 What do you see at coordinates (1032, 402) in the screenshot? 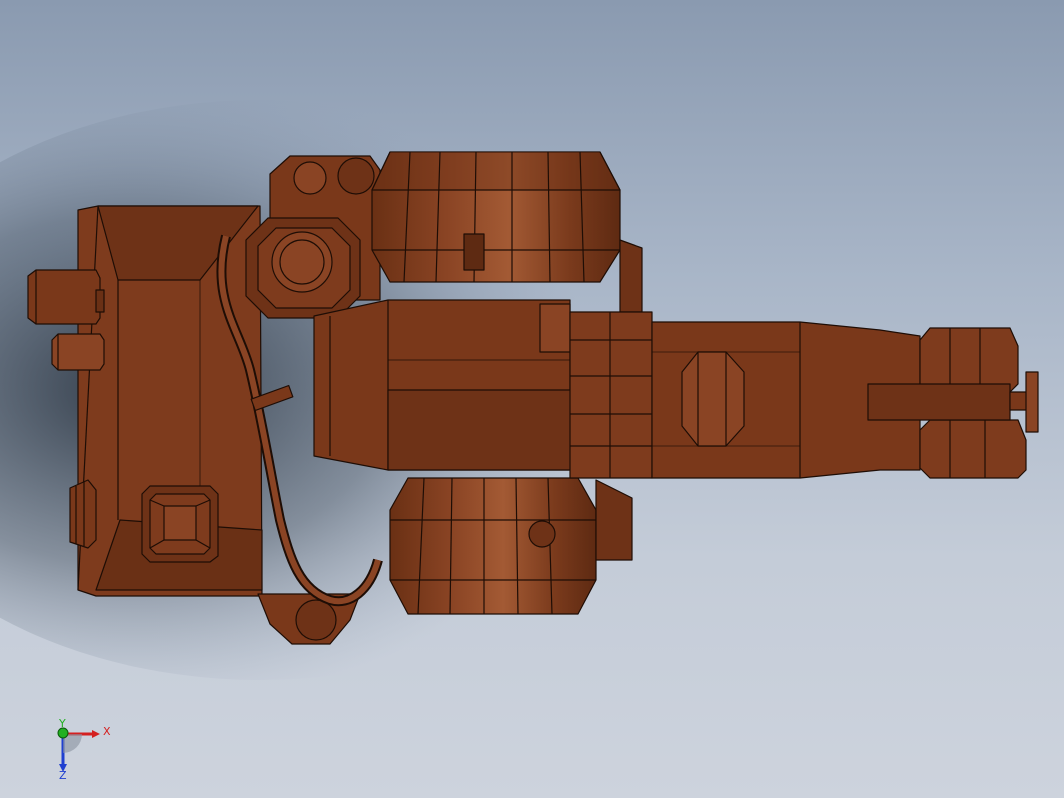
I see `tool-flange-plate` at bounding box center [1032, 402].